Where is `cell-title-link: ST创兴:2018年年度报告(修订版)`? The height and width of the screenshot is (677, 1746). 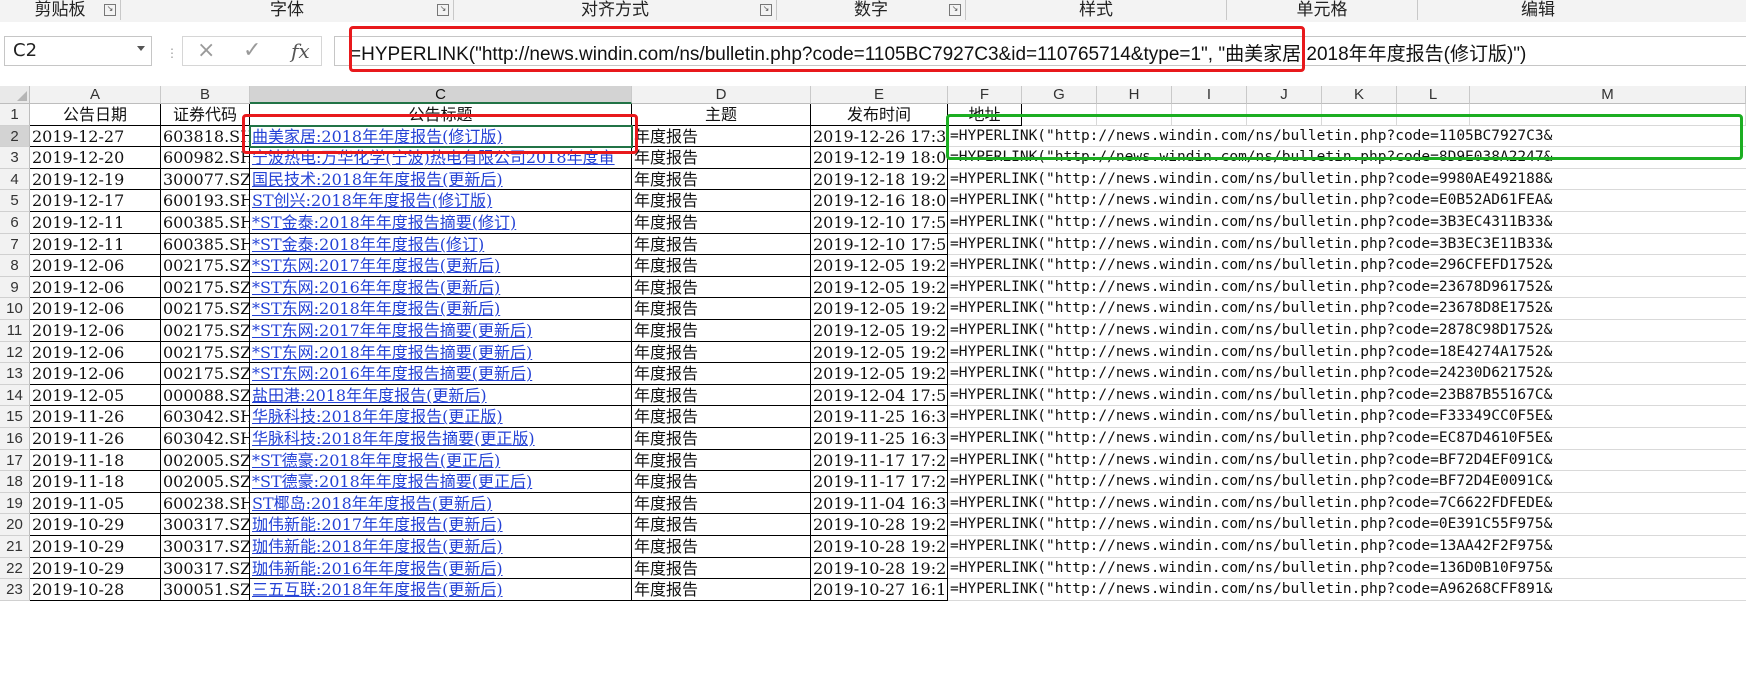
cell-title-link: ST创兴:2018年年度报告(修订版) is located at coordinates (441, 201).